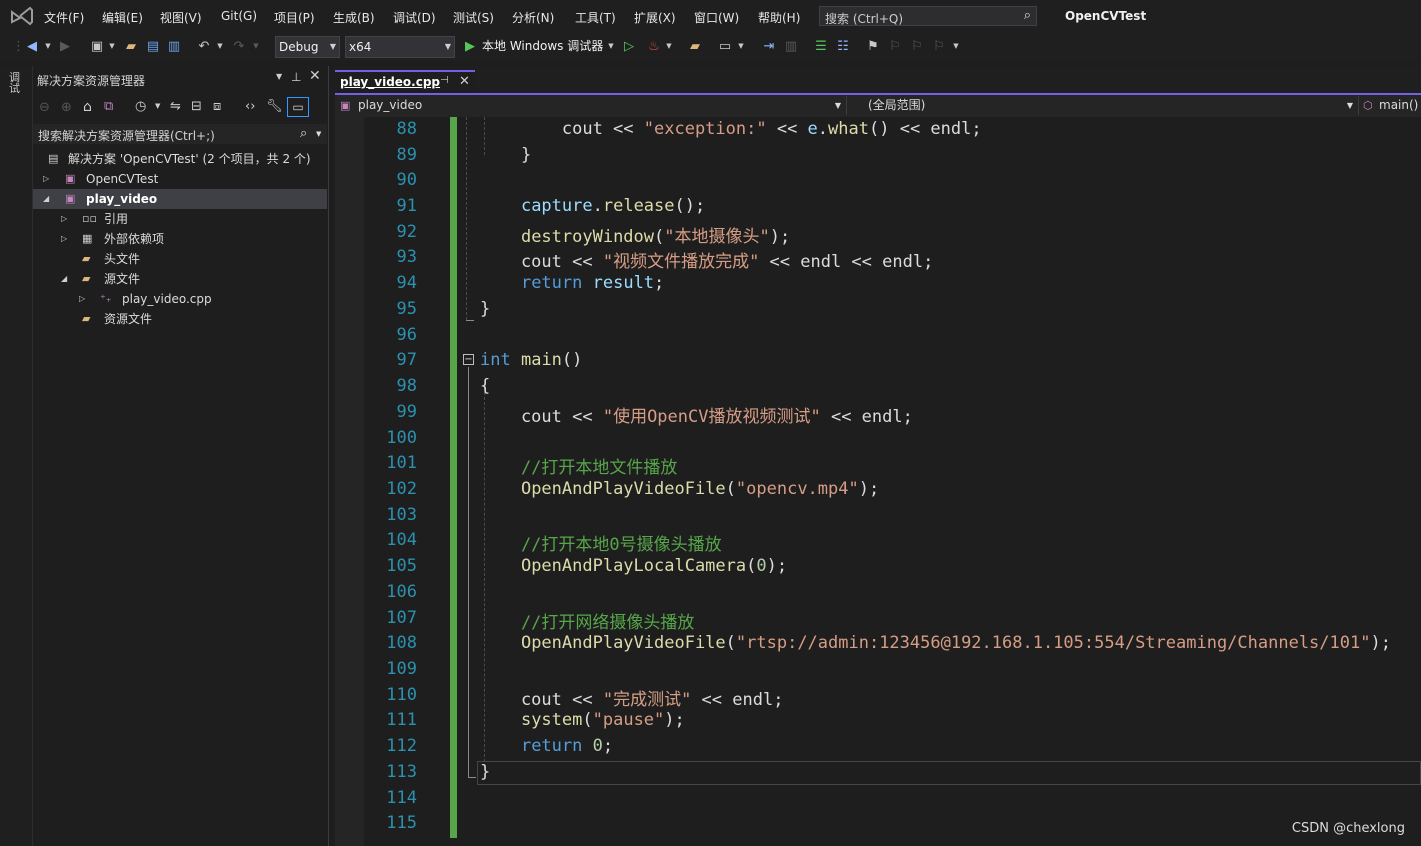 Image resolution: width=1421 pixels, height=846 pixels. Describe the element at coordinates (843, 46) in the screenshot. I see `uncomment-lines-icon: ☷` at that location.